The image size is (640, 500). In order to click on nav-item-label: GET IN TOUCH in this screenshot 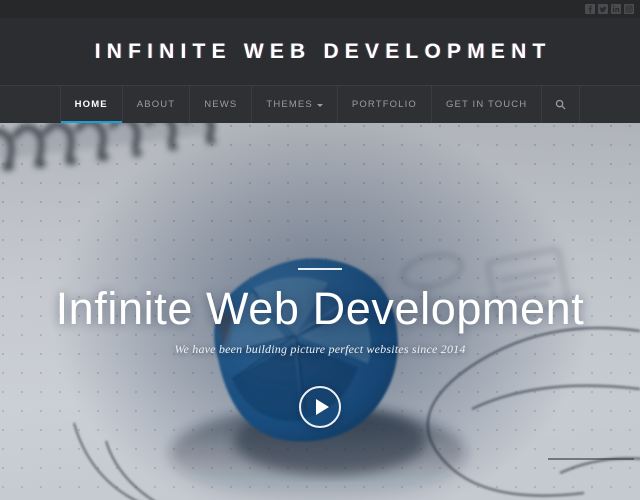, I will do `click(486, 104)`.